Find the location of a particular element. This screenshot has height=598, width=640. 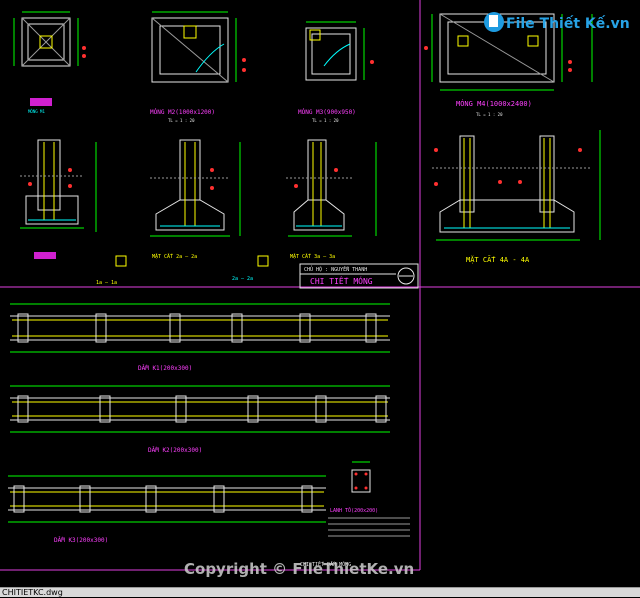

section-4a: MẶT CẮT 4A - 4A is located at coordinates (516, 197).